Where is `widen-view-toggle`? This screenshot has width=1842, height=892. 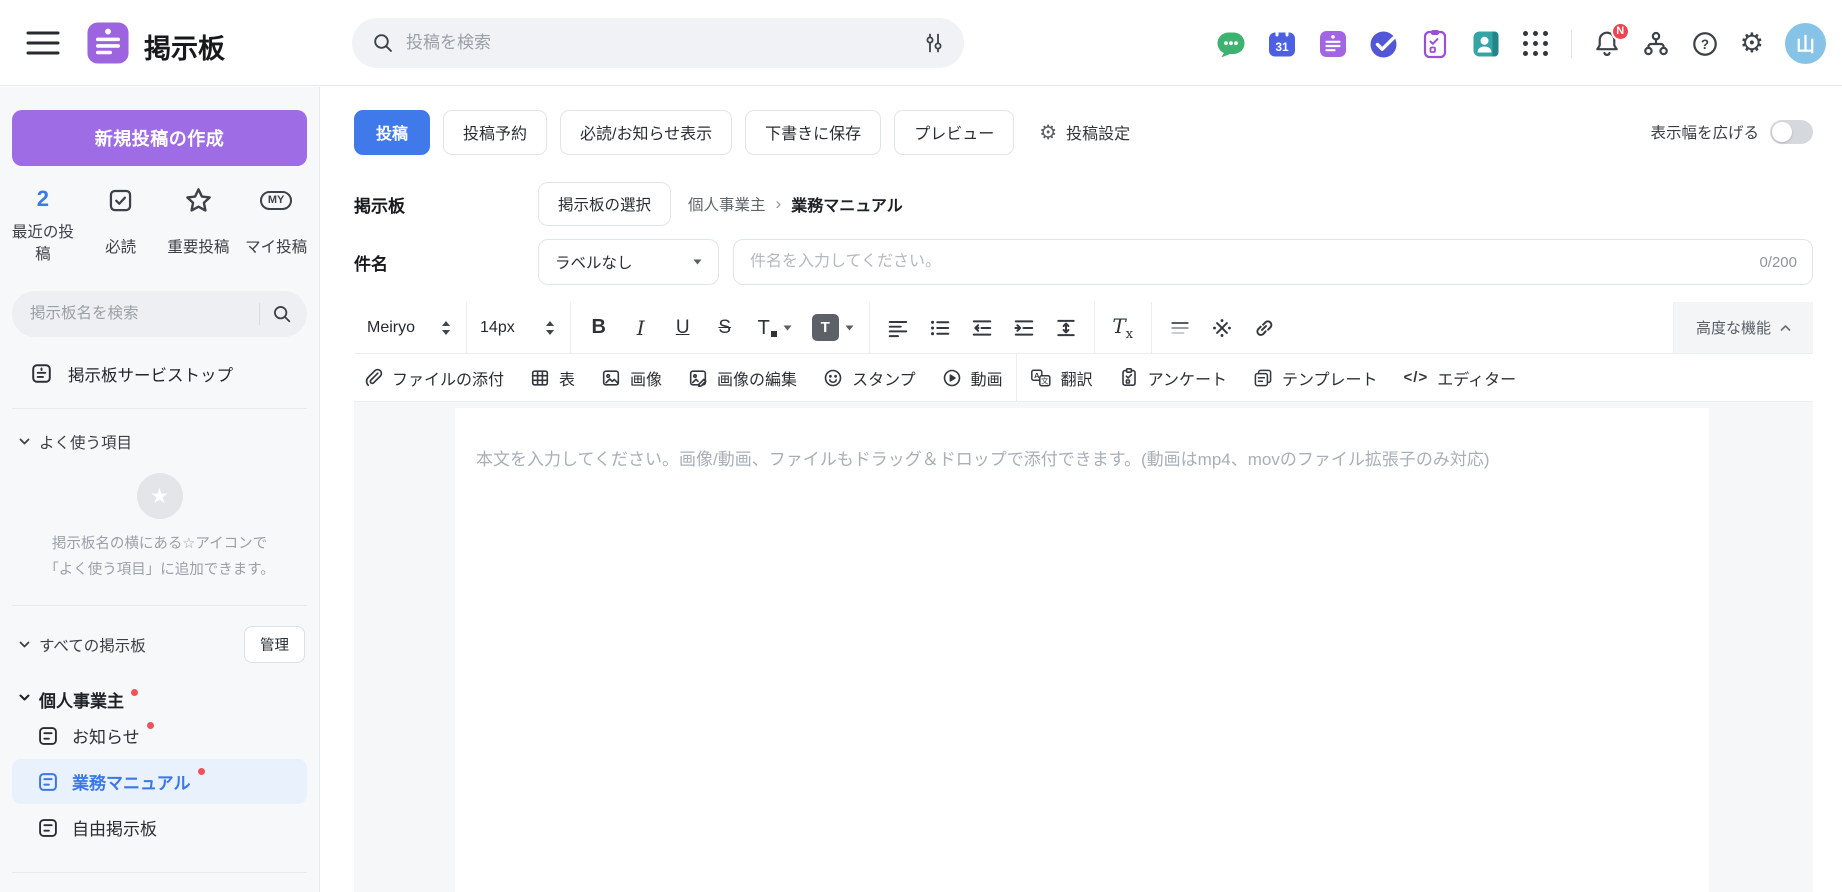 widen-view-toggle is located at coordinates (1791, 132).